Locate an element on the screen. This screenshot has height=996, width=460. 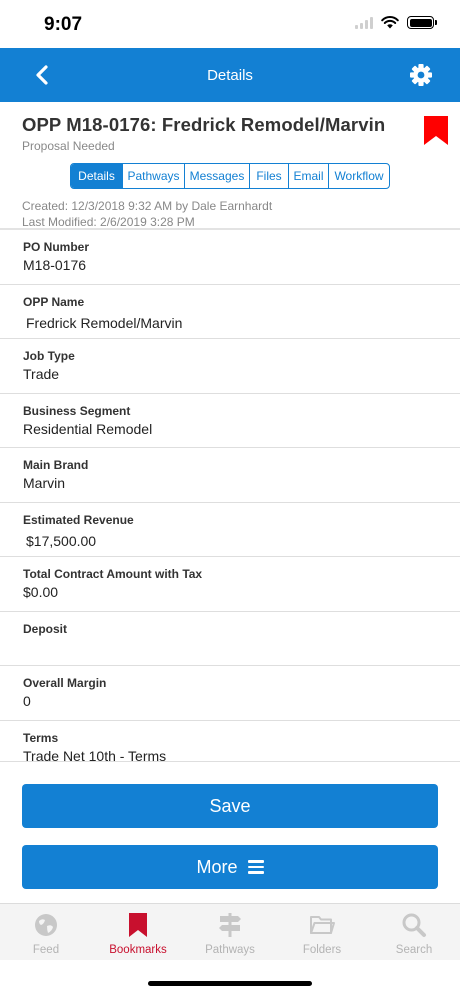
field-label: Total Contract Amount with Tax is located at coordinates (113, 574).